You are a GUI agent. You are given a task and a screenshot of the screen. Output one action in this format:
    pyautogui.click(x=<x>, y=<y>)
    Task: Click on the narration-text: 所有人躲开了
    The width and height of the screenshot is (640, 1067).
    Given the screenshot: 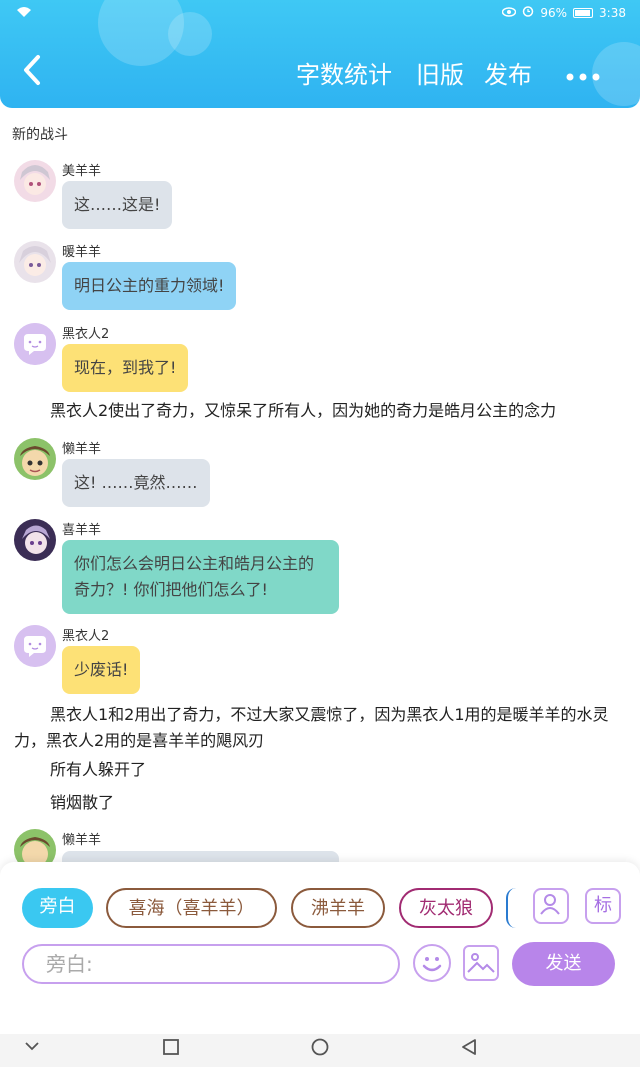 What is the action you would take?
    pyautogui.click(x=318, y=770)
    